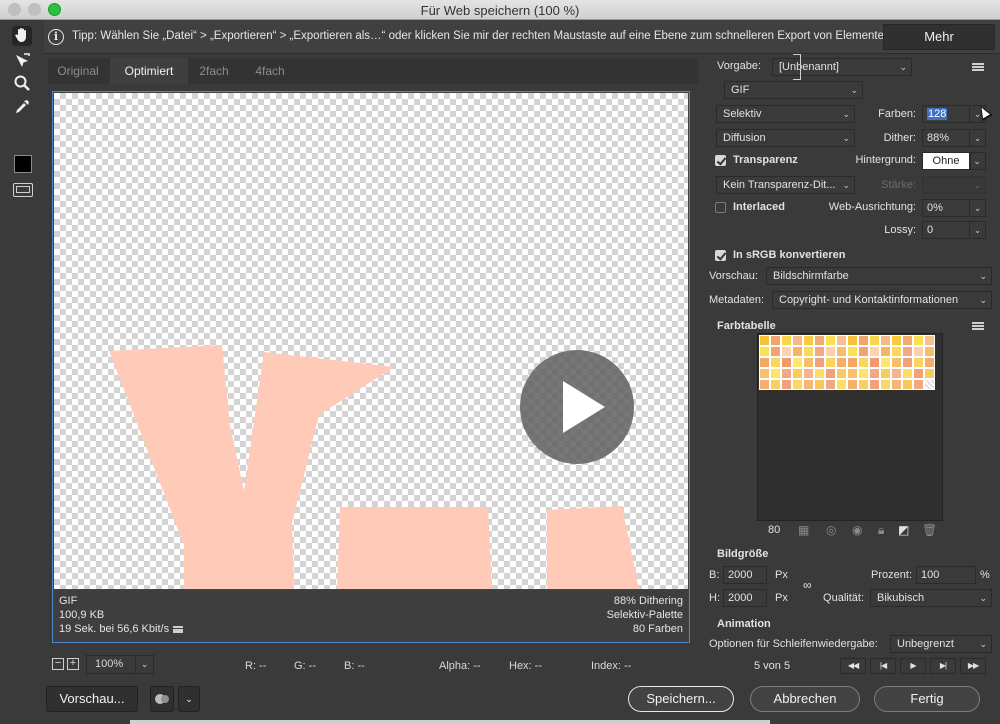 The height and width of the screenshot is (724, 1000). Describe the element at coordinates (946, 161) in the screenshot. I see `matte-field: Ohne` at that location.